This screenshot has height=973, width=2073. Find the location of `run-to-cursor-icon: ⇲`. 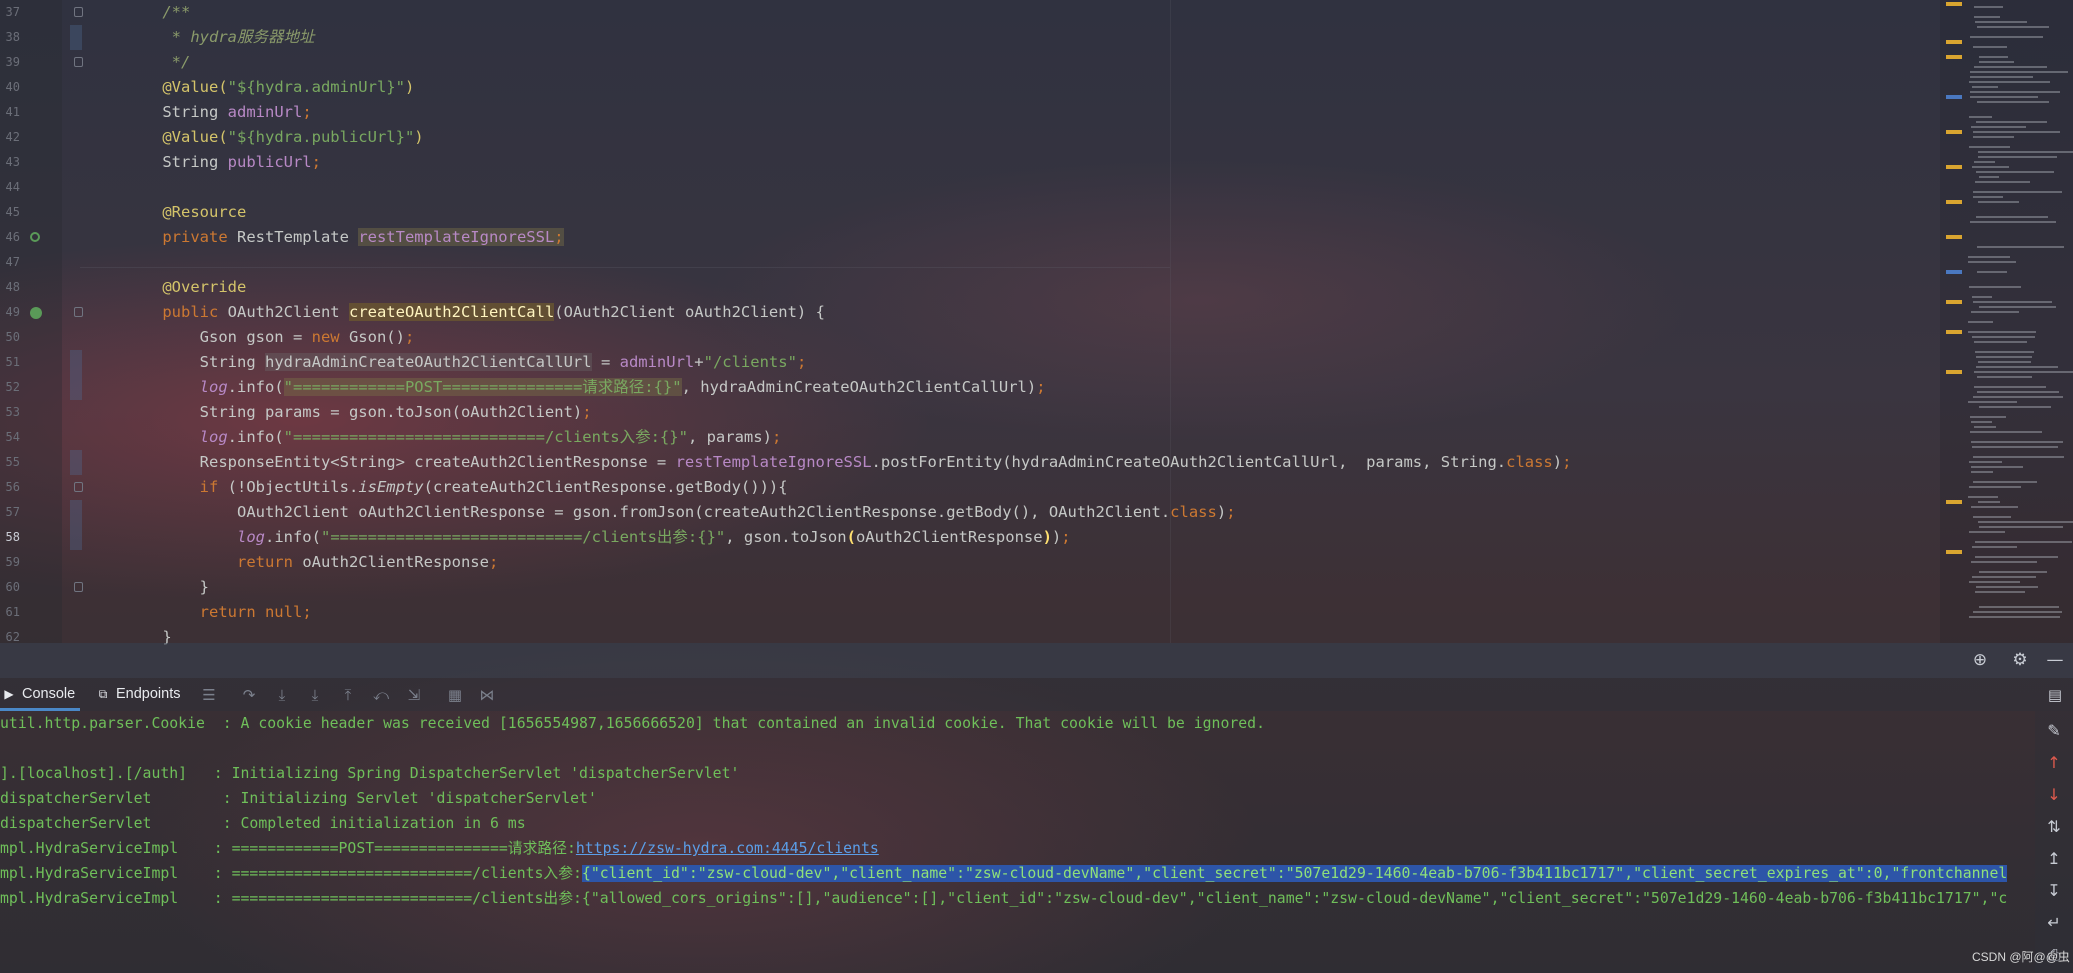

run-to-cursor-icon: ⇲ is located at coordinates (414, 695).